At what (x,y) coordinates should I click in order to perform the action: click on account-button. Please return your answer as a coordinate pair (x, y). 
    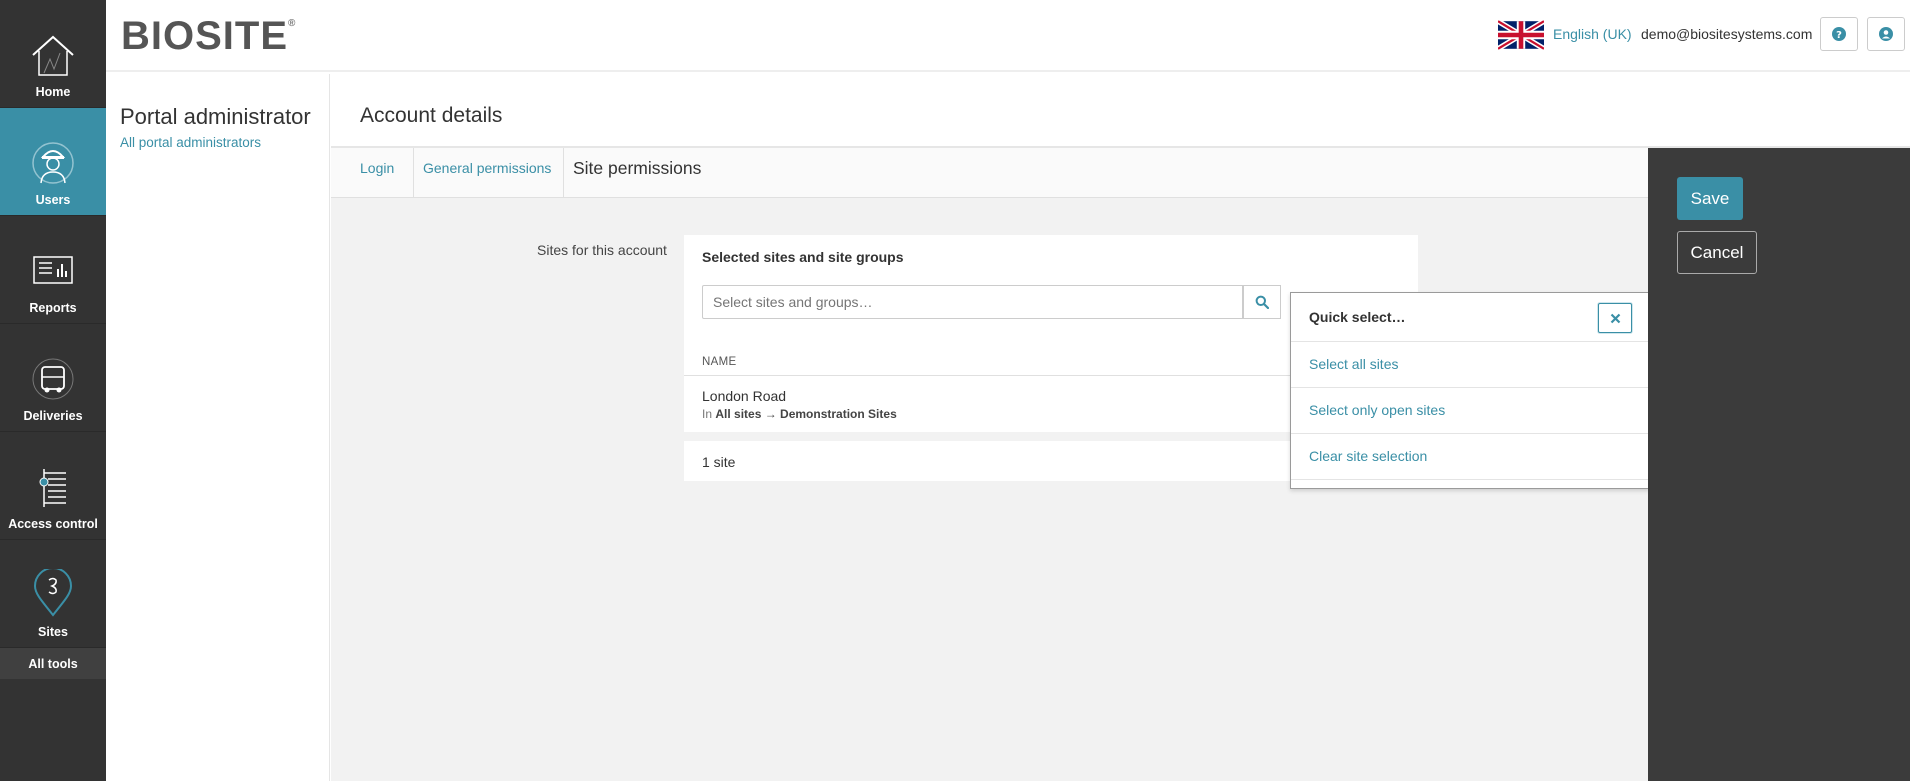
    Looking at the image, I should click on (1886, 34).